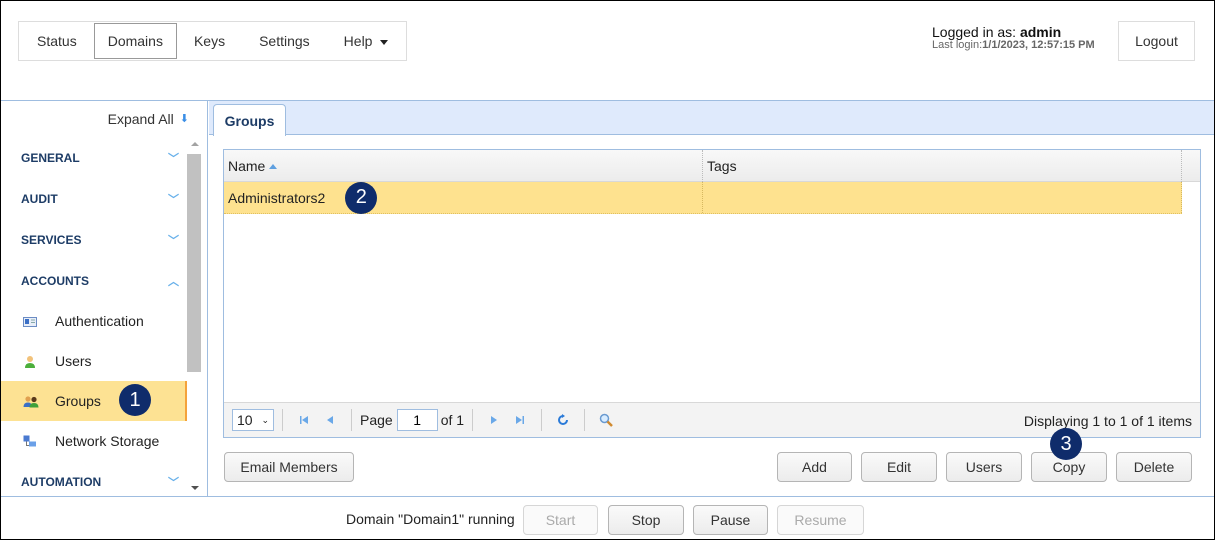 The height and width of the screenshot is (540, 1215). What do you see at coordinates (249, 120) in the screenshot?
I see `tab-groups: Groups` at bounding box center [249, 120].